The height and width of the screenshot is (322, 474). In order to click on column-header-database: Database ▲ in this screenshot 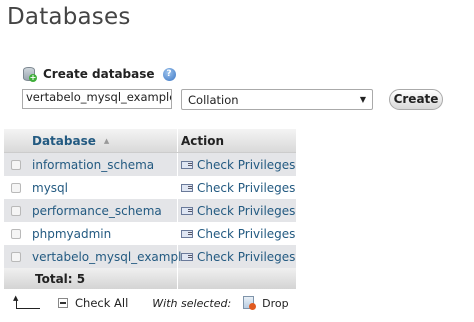, I will do `click(102, 140)`.